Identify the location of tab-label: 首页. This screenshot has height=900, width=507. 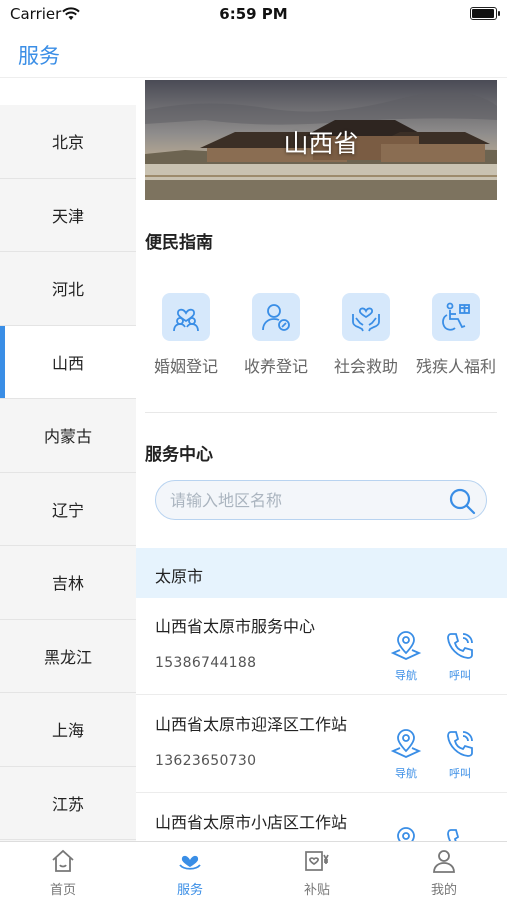
(62, 890).